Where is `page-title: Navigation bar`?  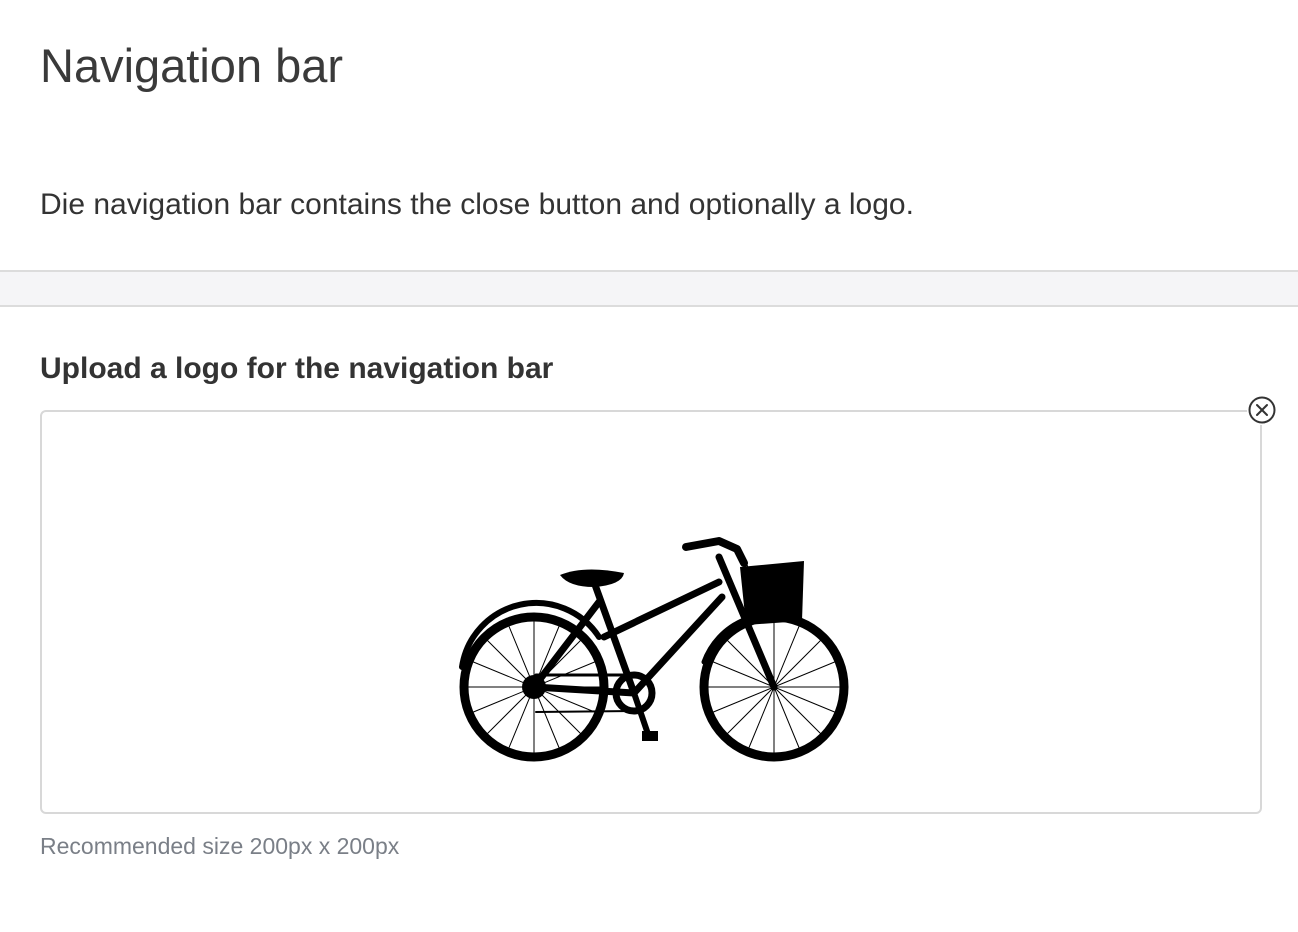 page-title: Navigation bar is located at coordinates (192, 65).